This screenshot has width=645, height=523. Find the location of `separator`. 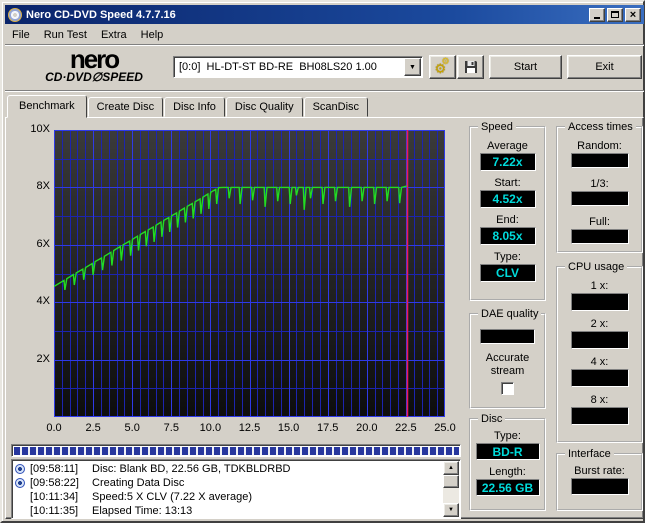

separator is located at coordinates (324, 91).